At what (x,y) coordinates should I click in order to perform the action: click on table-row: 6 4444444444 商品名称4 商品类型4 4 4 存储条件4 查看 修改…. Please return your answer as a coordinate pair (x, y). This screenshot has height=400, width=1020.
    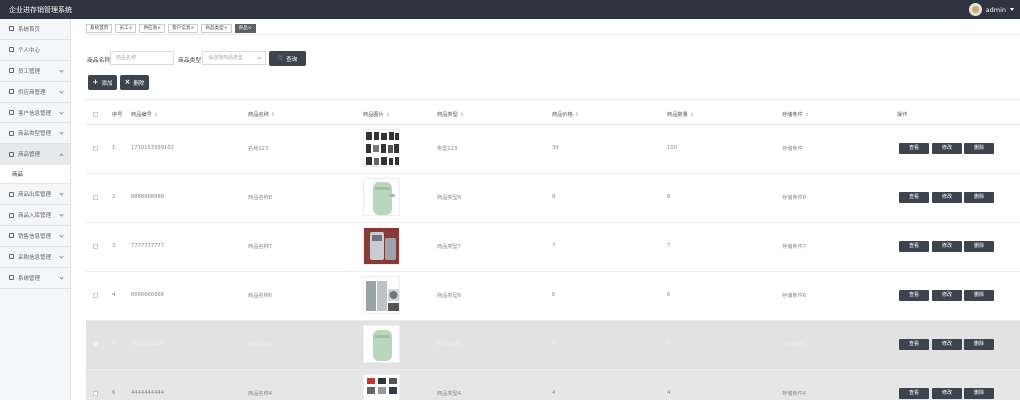
    Looking at the image, I should click on (553, 385).